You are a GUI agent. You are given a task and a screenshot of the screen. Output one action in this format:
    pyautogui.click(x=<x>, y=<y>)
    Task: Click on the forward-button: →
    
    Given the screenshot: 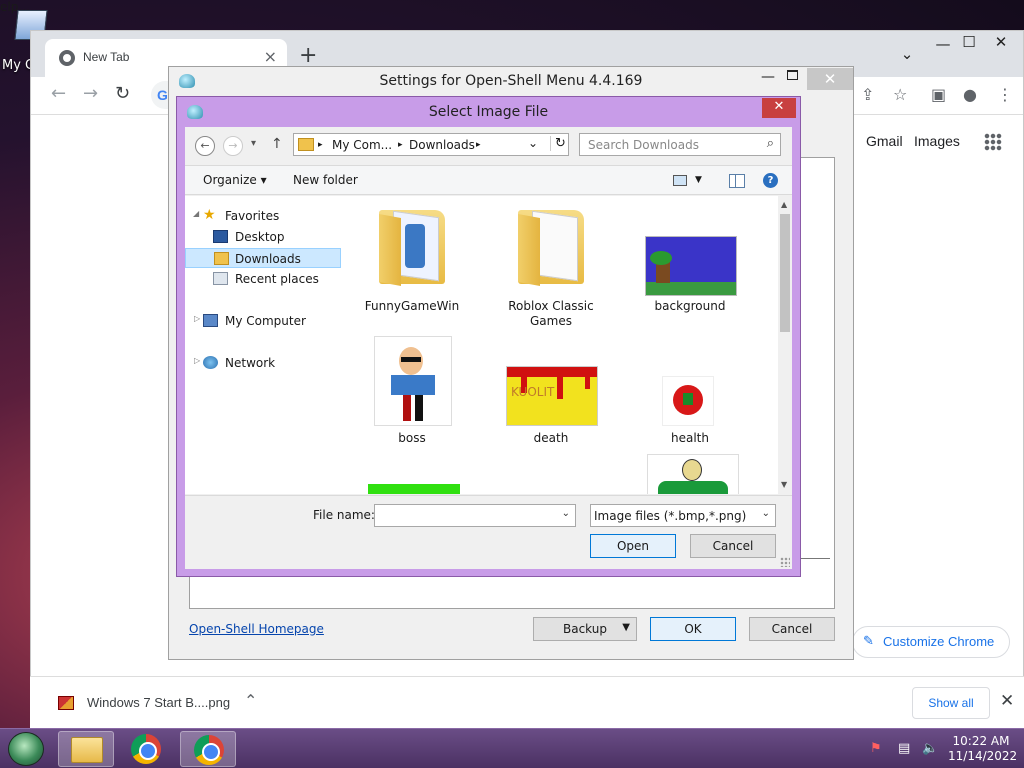 What is the action you would take?
    pyautogui.click(x=233, y=146)
    